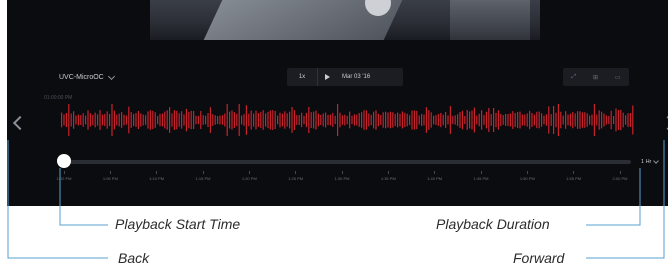 The width and height of the screenshot is (672, 269). I want to click on date-display: Mar 03 '16, so click(353, 77).